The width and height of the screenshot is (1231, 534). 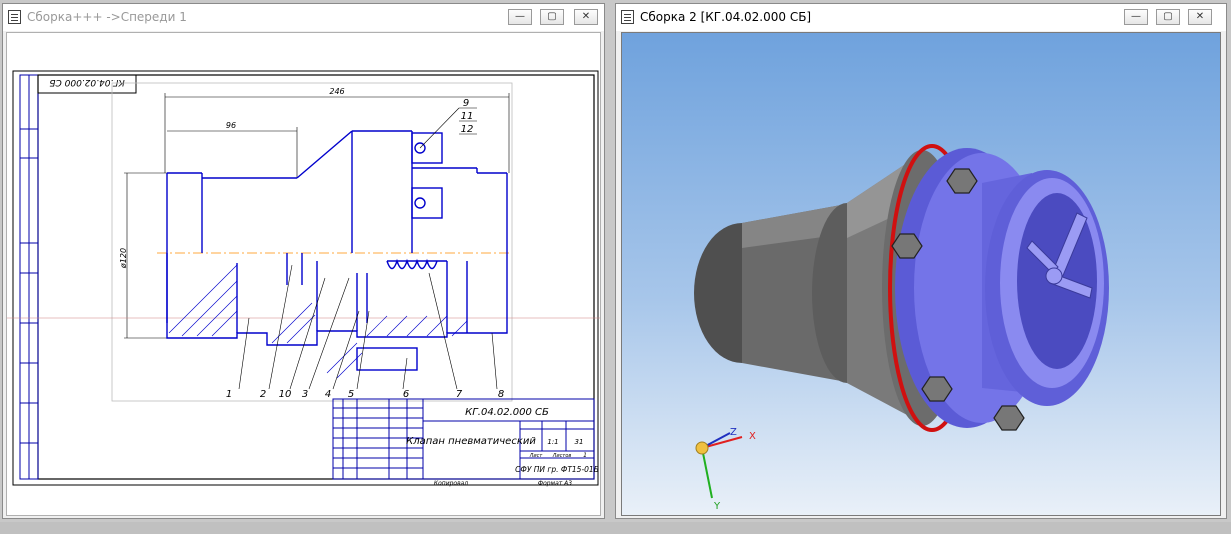 What do you see at coordinates (467, 116) in the screenshot?
I see `callout-11: 11` at bounding box center [467, 116].